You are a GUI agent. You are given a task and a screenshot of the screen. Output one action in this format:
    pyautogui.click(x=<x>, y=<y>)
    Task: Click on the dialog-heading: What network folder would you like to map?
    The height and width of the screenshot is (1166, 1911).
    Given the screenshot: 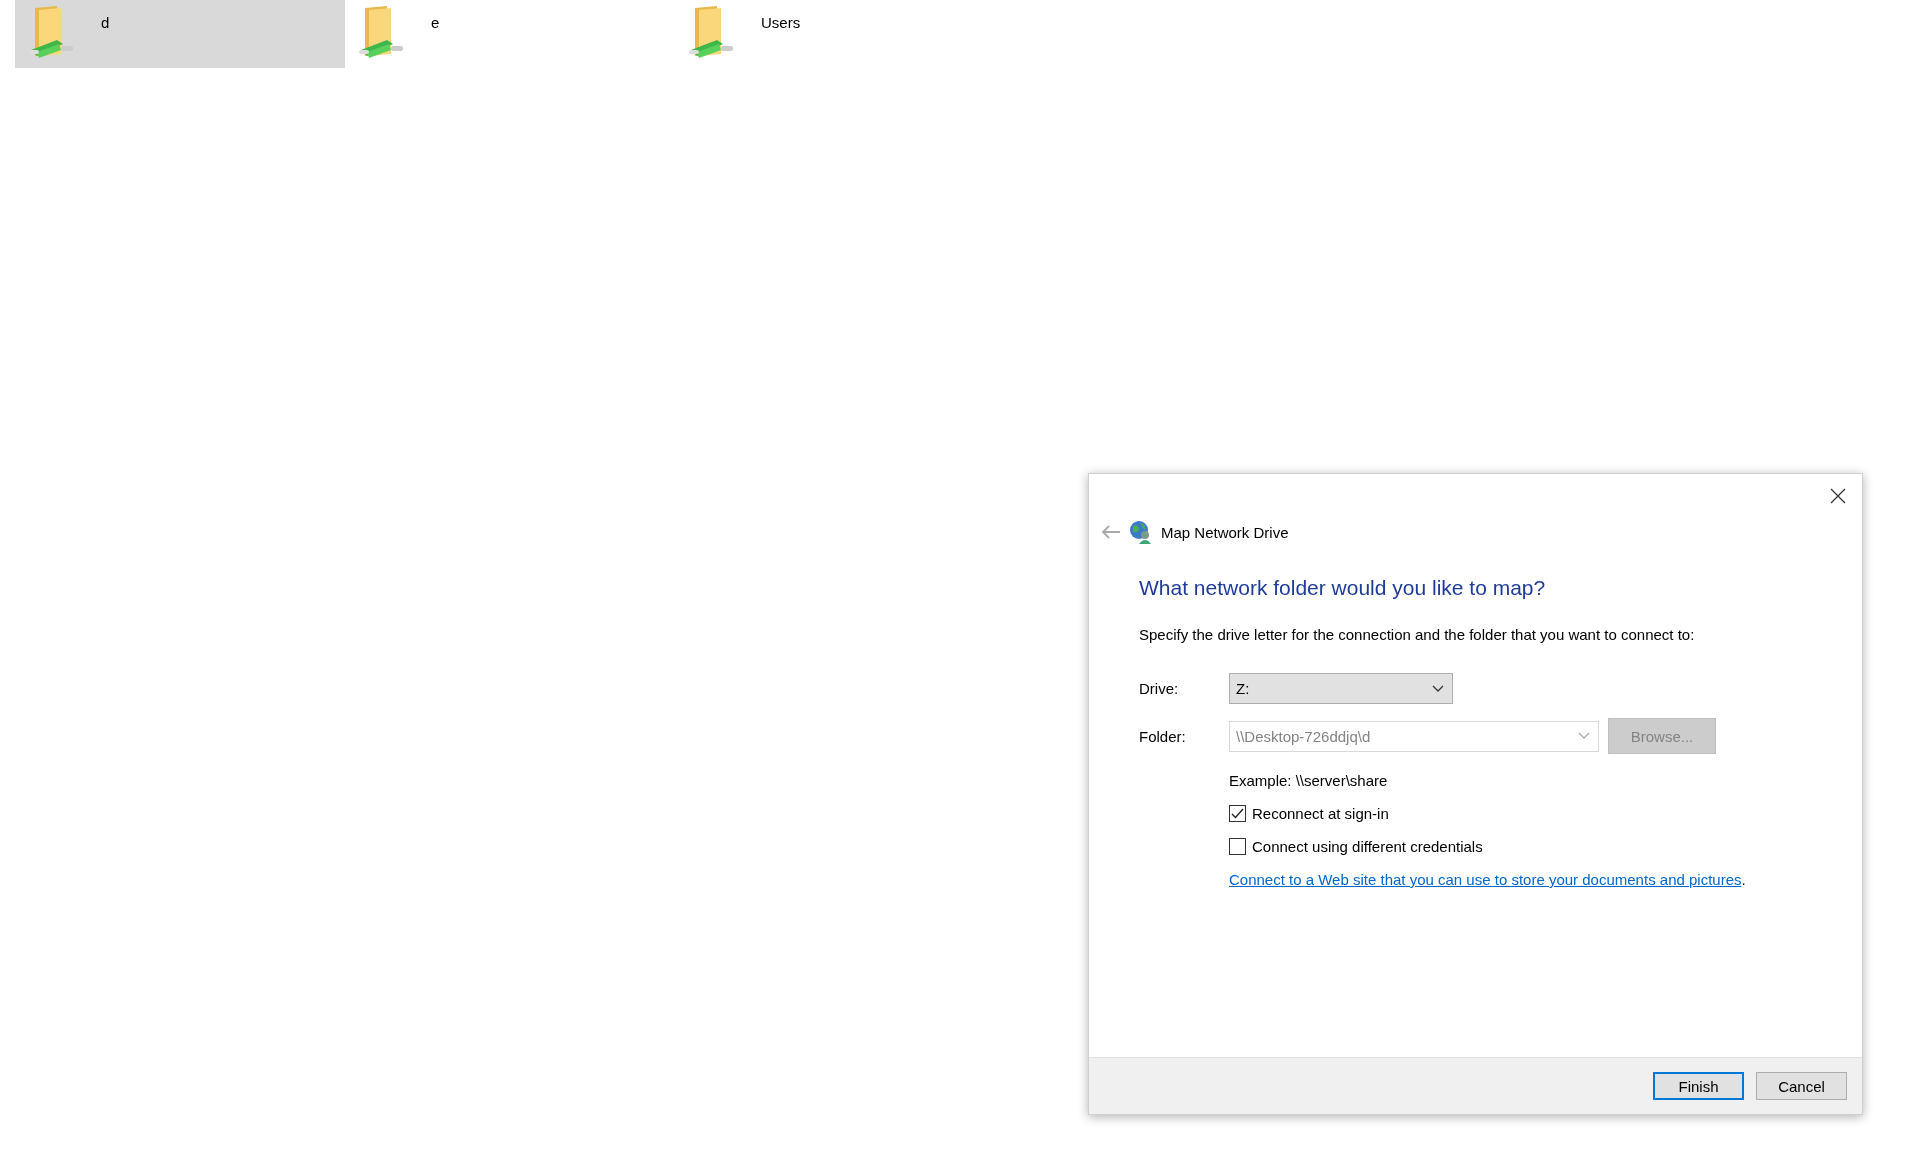 What is the action you would take?
    pyautogui.click(x=1343, y=588)
    